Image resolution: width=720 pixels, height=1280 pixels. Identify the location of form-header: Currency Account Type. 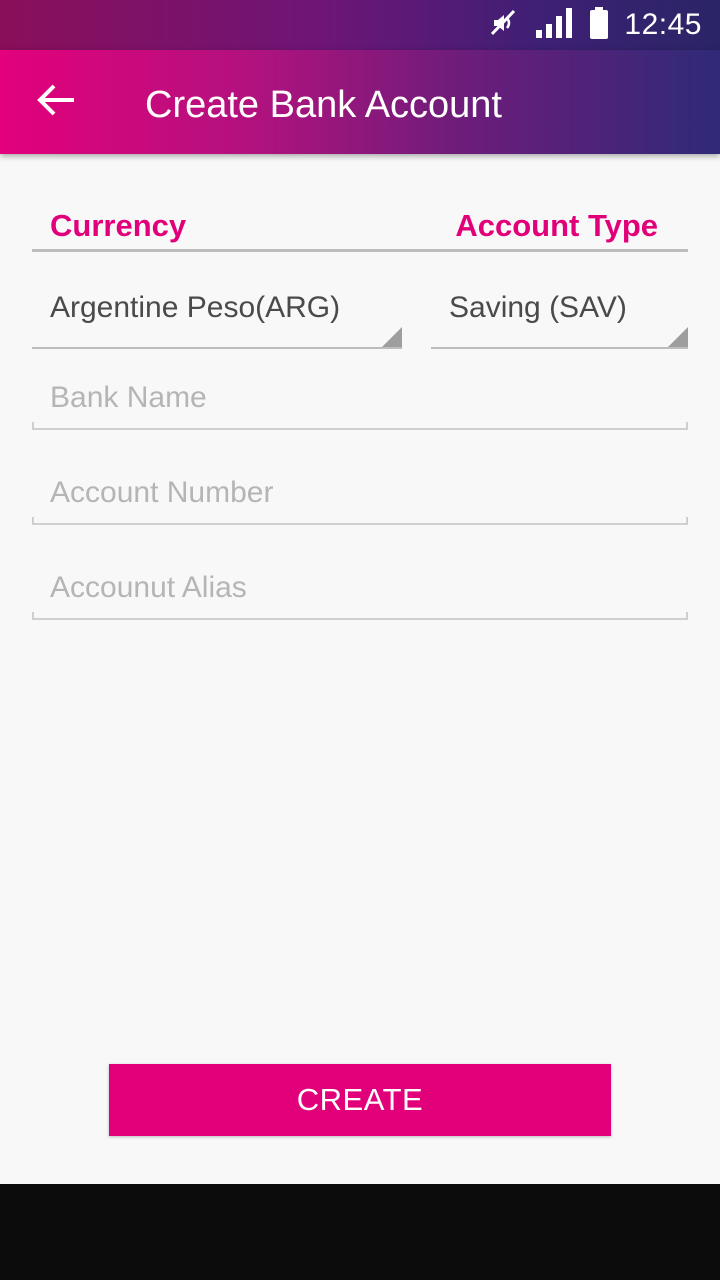
(360, 228).